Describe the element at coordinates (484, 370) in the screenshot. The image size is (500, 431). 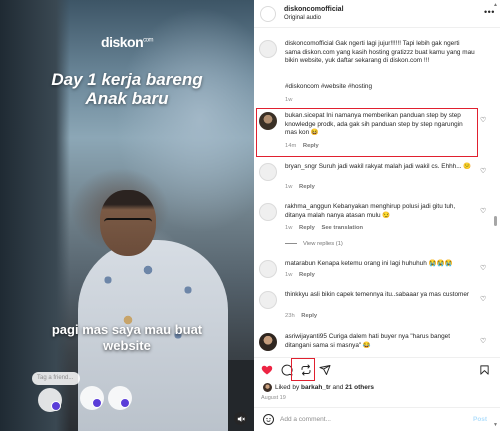
I see `bookmark-icon` at that location.